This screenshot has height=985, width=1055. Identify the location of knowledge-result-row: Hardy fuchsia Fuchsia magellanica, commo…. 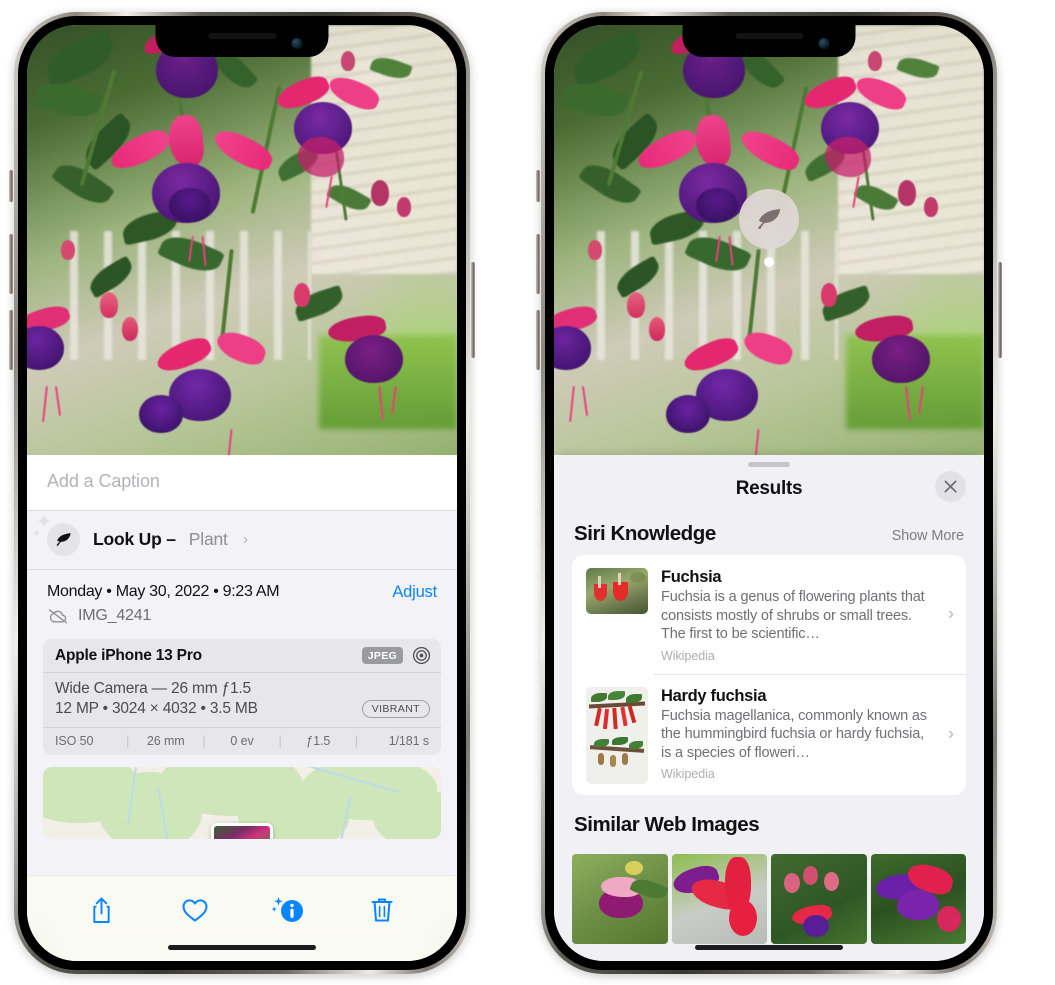
(769, 734).